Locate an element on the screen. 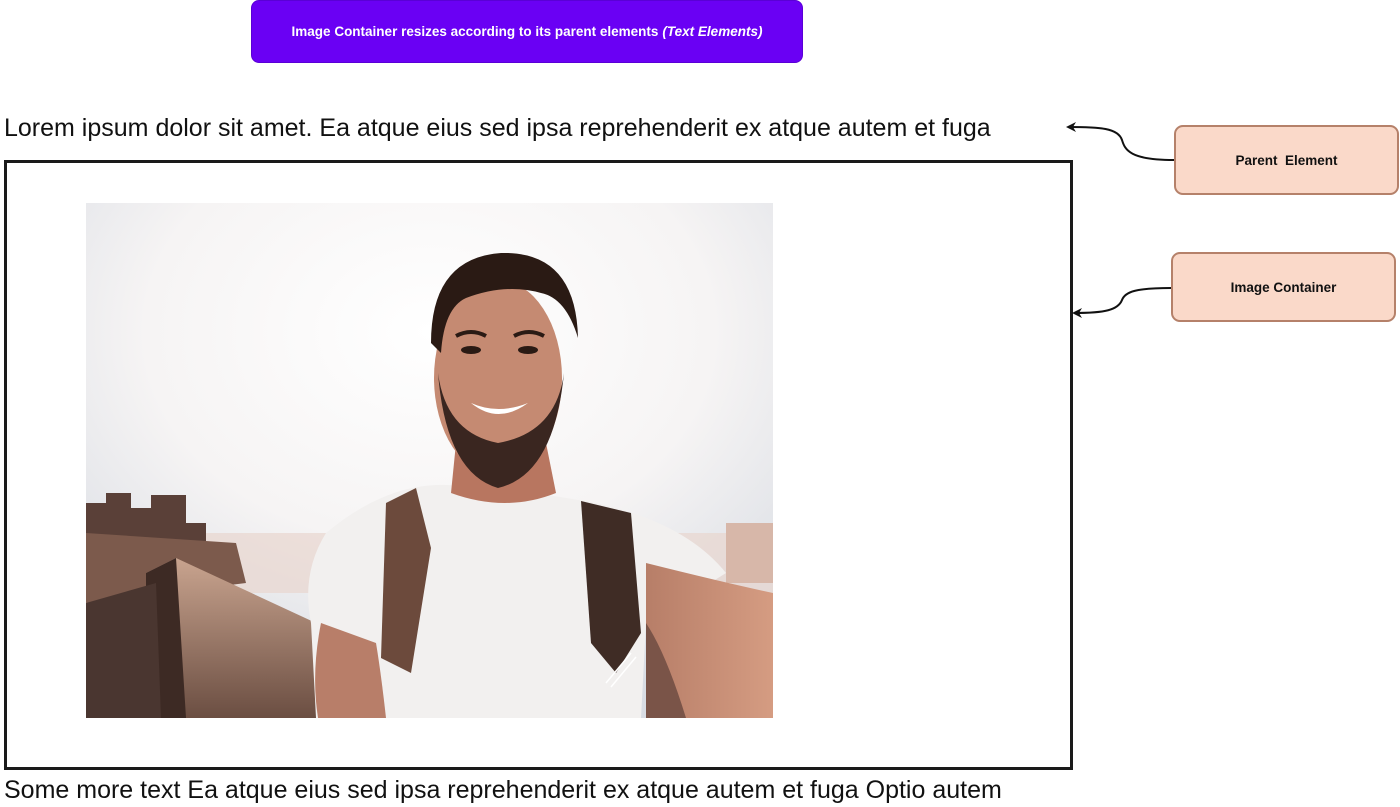  arrow-to-image-container is located at coordinates (1122, 302).